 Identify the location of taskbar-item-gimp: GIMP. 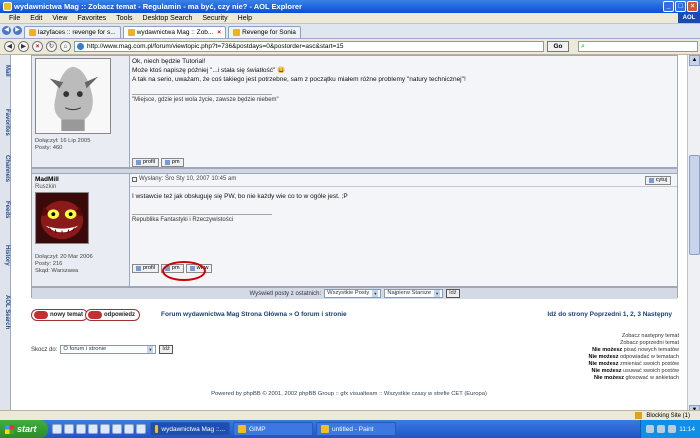
(273, 429).